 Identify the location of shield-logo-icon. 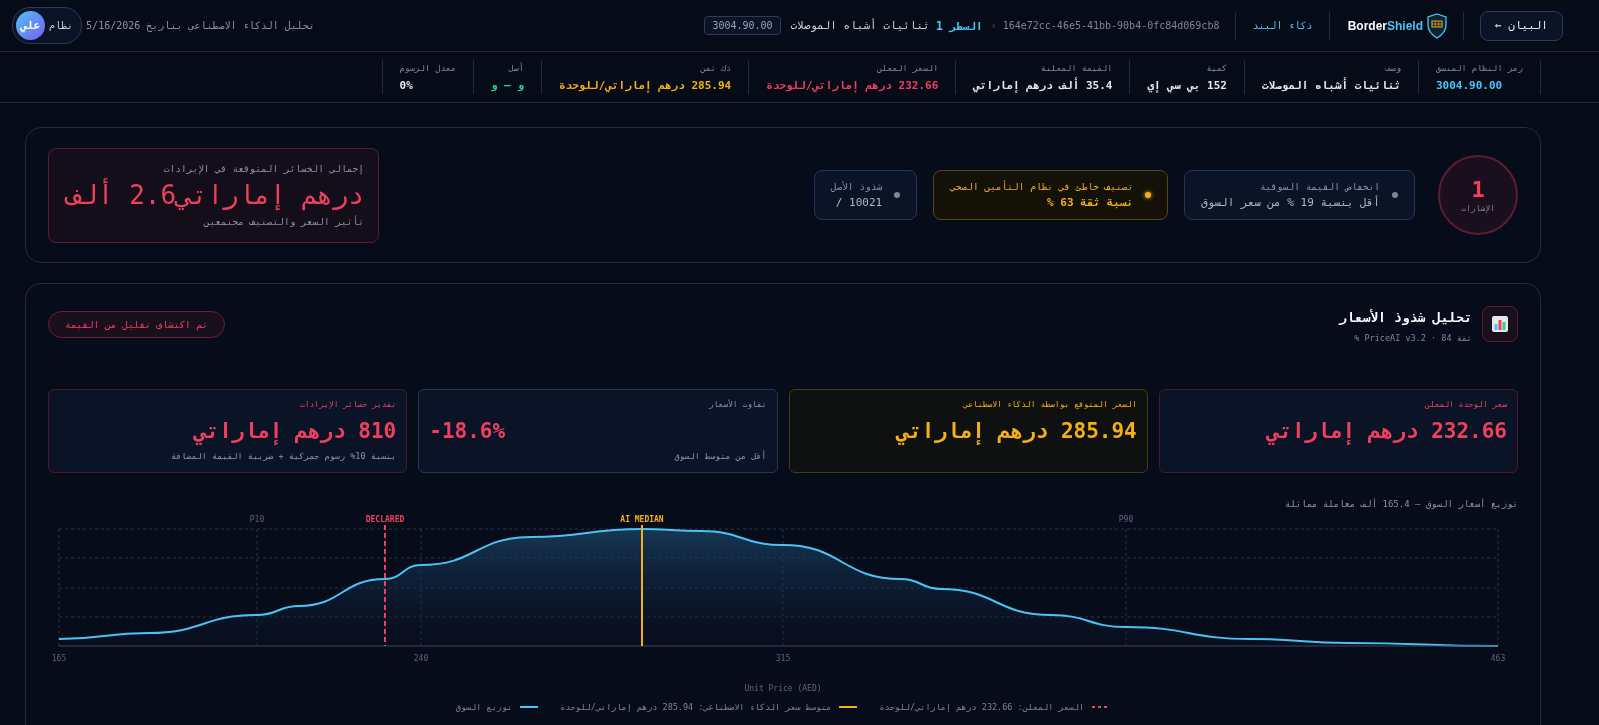
(1437, 25).